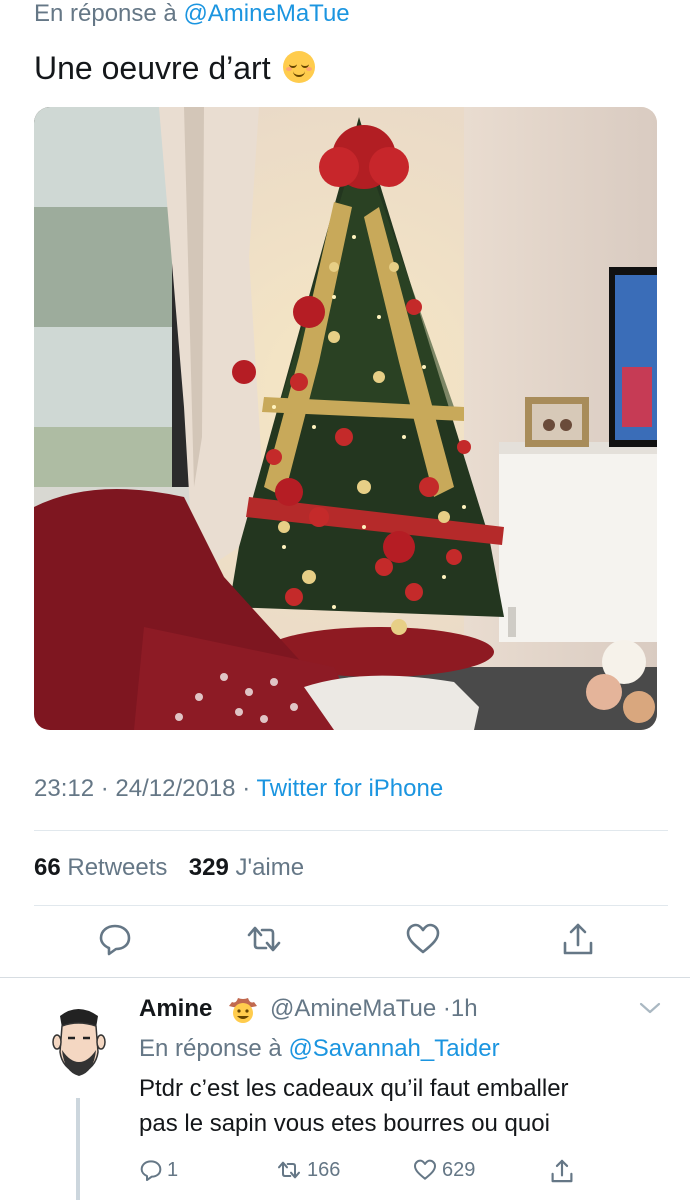 The height and width of the screenshot is (1200, 690). Describe the element at coordinates (345, 941) in the screenshot. I see `tweet-action-bar` at that location.